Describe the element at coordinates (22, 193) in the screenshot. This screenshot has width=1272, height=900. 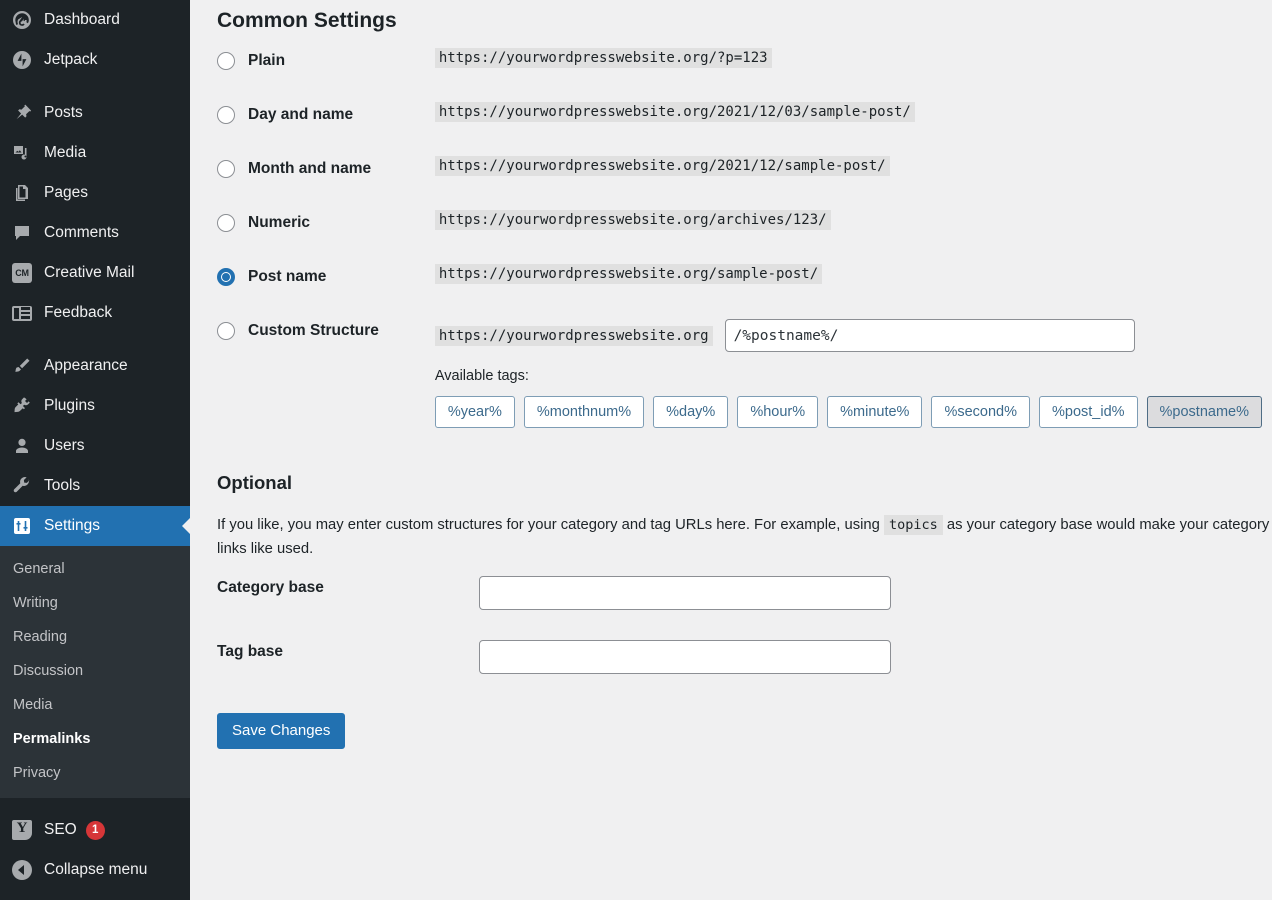
I see `pages-icon` at that location.